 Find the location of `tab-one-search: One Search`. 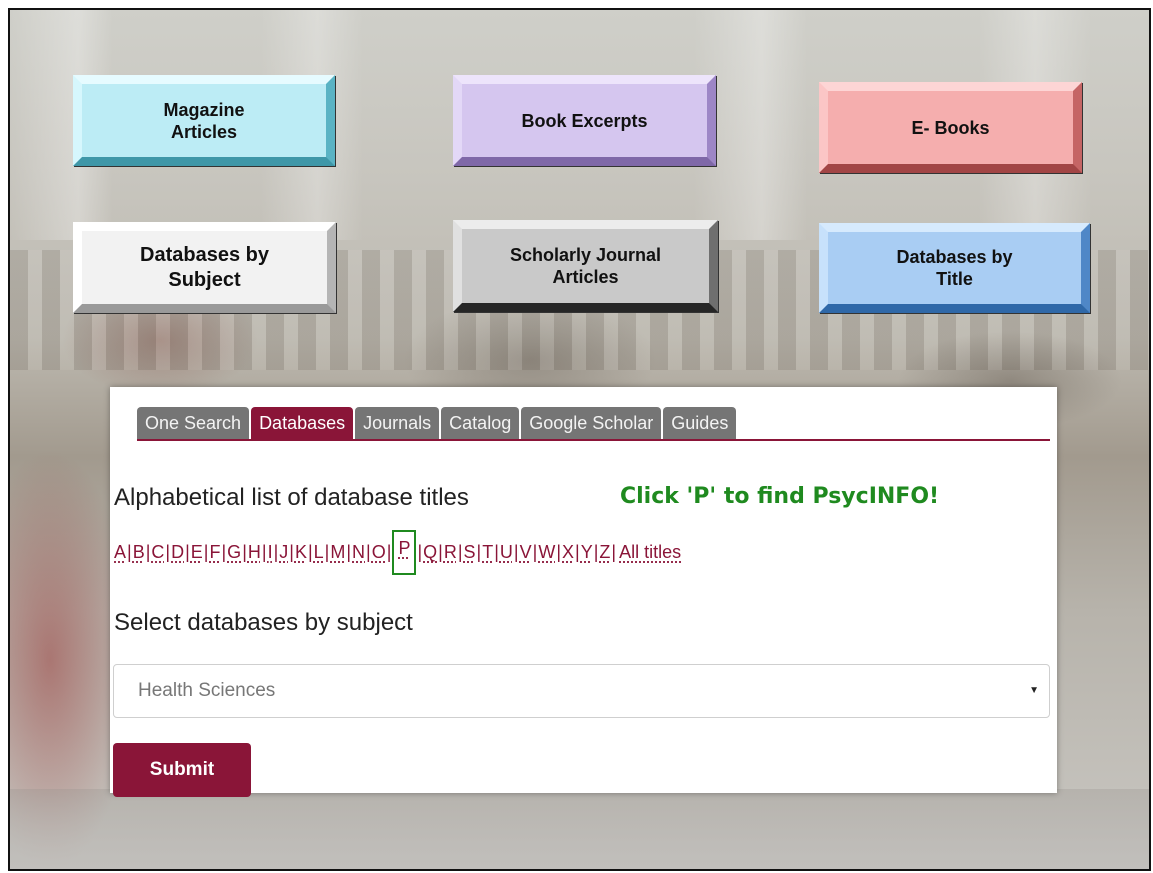

tab-one-search: One Search is located at coordinates (193, 423).